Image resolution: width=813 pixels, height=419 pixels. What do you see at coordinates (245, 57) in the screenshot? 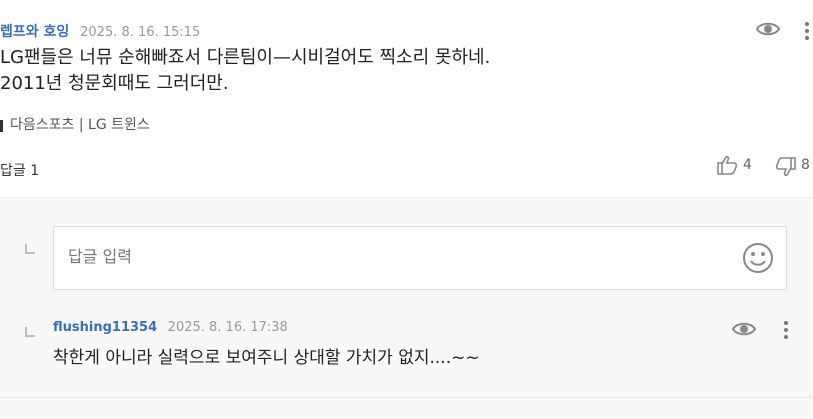
I see `comment-body-line1: LG팬들은 너뮤 순해빠죠서 다른팀이—시비걸어도 찍소리 못하네.` at bounding box center [245, 57].